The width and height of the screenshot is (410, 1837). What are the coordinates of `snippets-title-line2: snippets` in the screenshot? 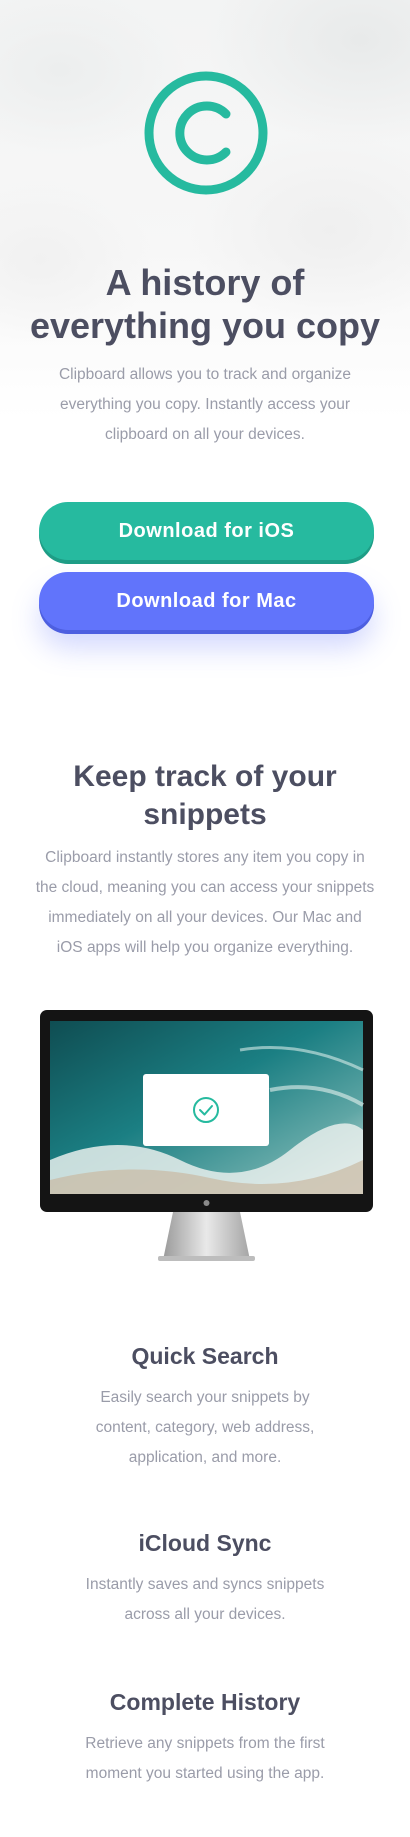 It's located at (205, 814).